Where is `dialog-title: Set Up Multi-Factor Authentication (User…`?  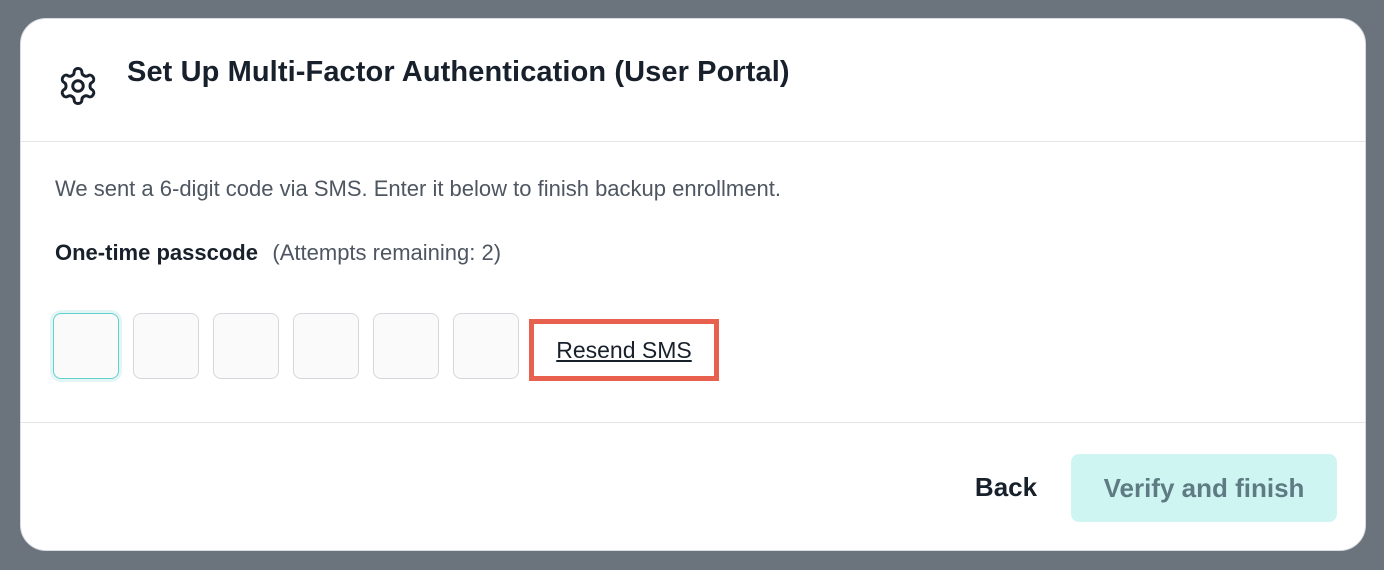
dialog-title: Set Up Multi-Factor Authentication (User… is located at coordinates (458, 72).